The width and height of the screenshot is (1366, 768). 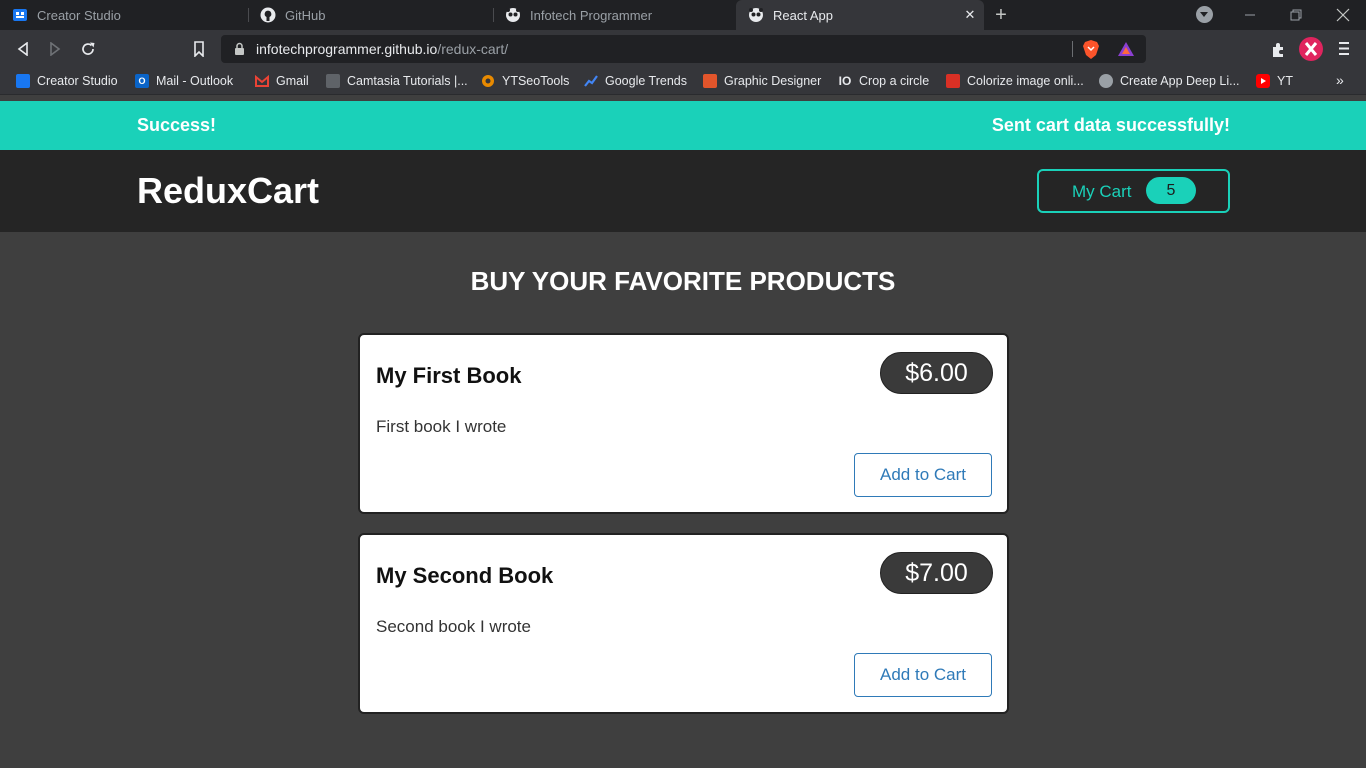 What do you see at coordinates (473, 49) in the screenshot?
I see `url-path: /redux-cart/` at bounding box center [473, 49].